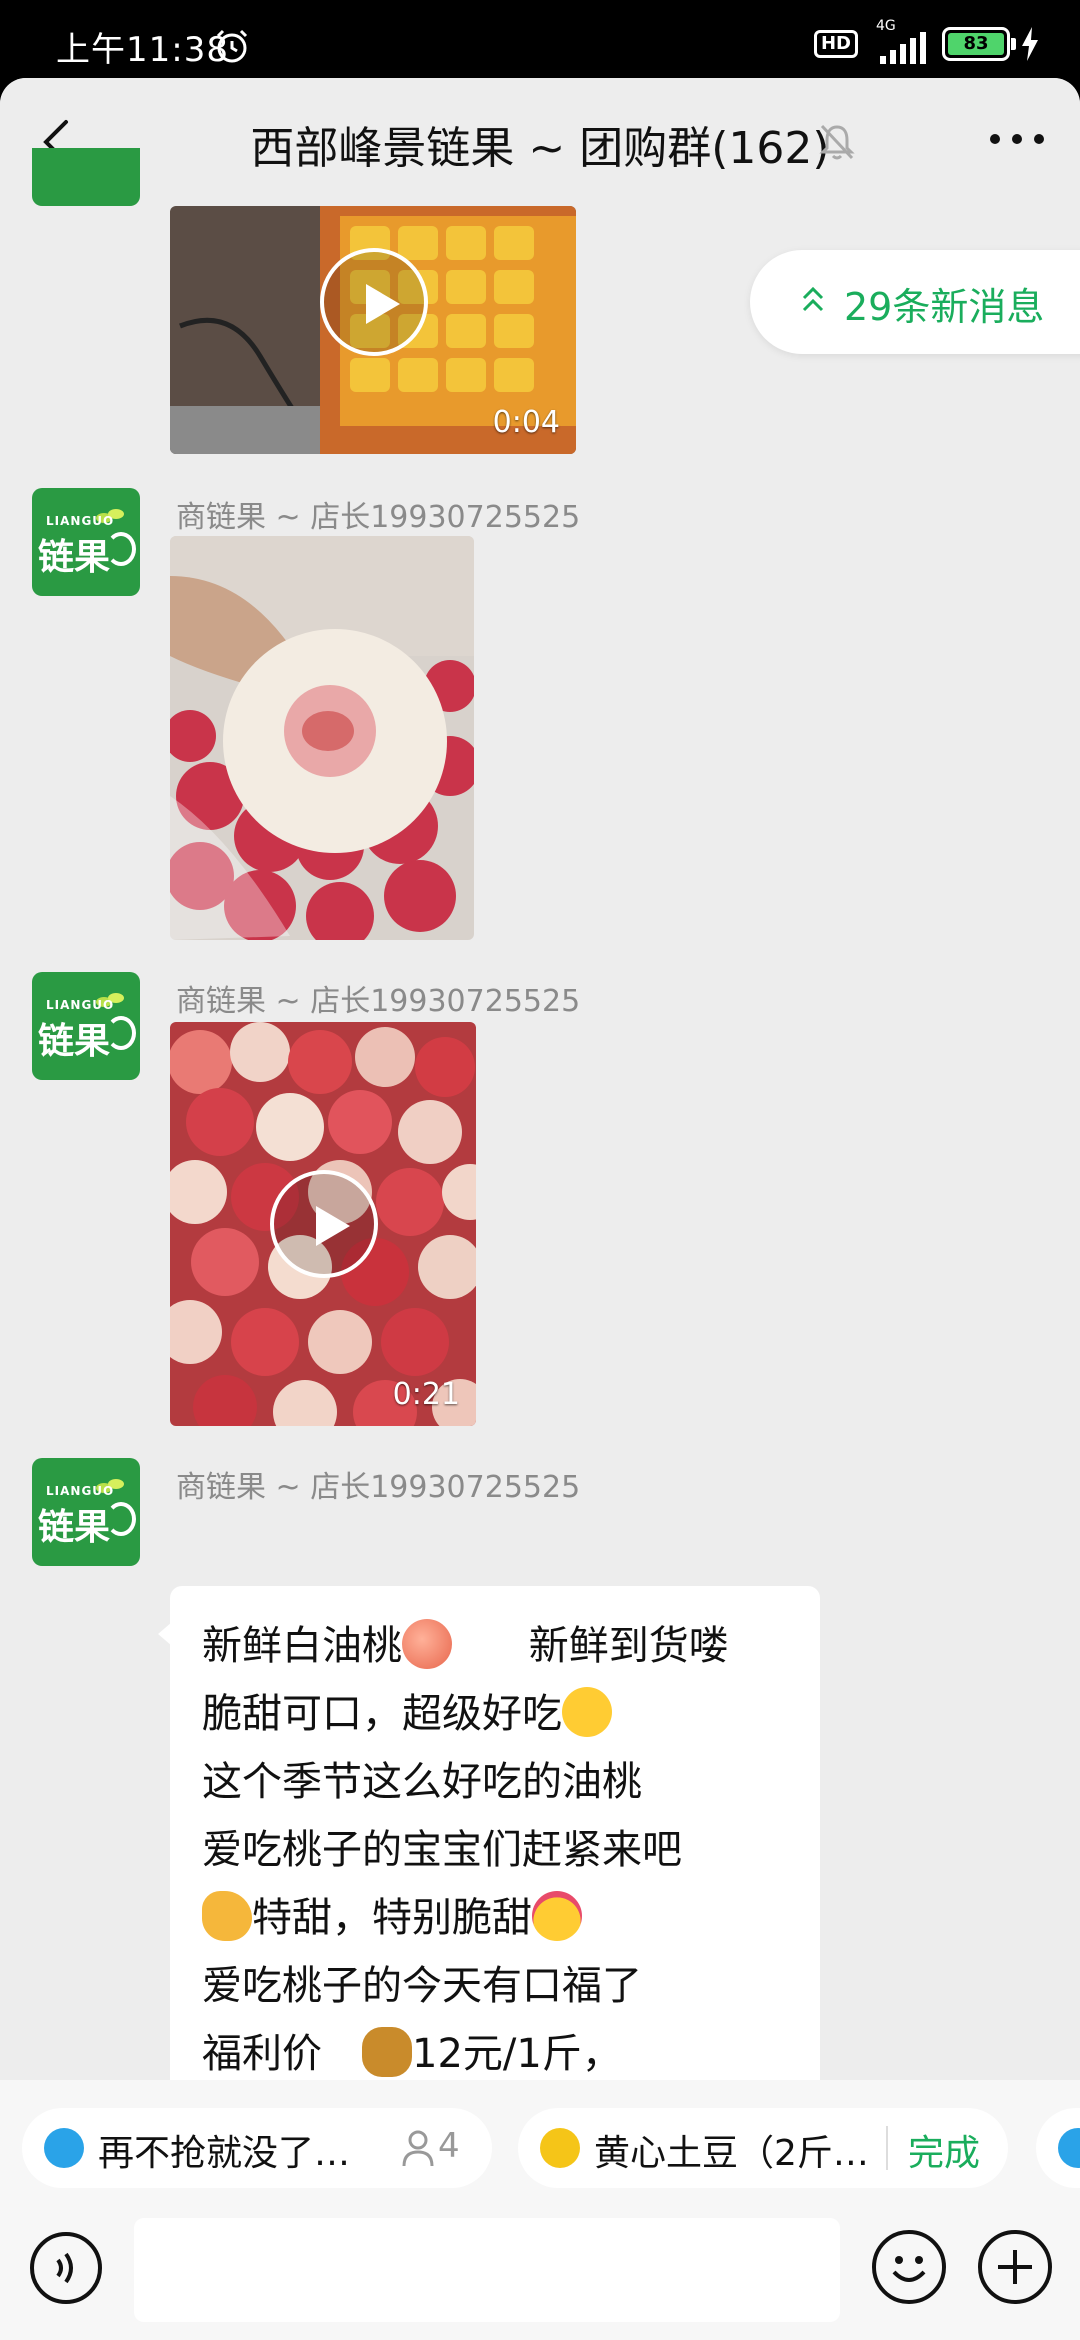 The image size is (1080, 2340). What do you see at coordinates (944, 2150) in the screenshot?
I see `complete-button: 完成` at bounding box center [944, 2150].